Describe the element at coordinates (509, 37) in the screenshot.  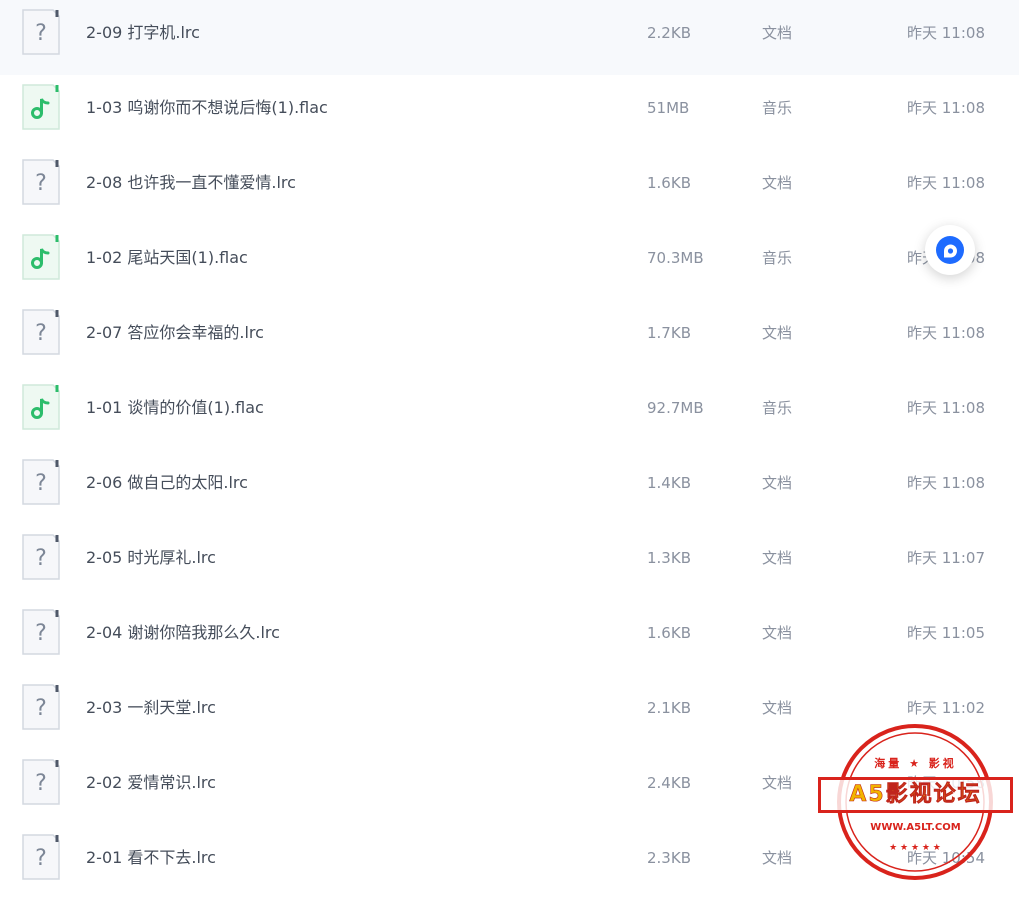
I see `file-row: ? 2-09 打字机.lrc 2.2KB 文档 昨天 11:08` at that location.